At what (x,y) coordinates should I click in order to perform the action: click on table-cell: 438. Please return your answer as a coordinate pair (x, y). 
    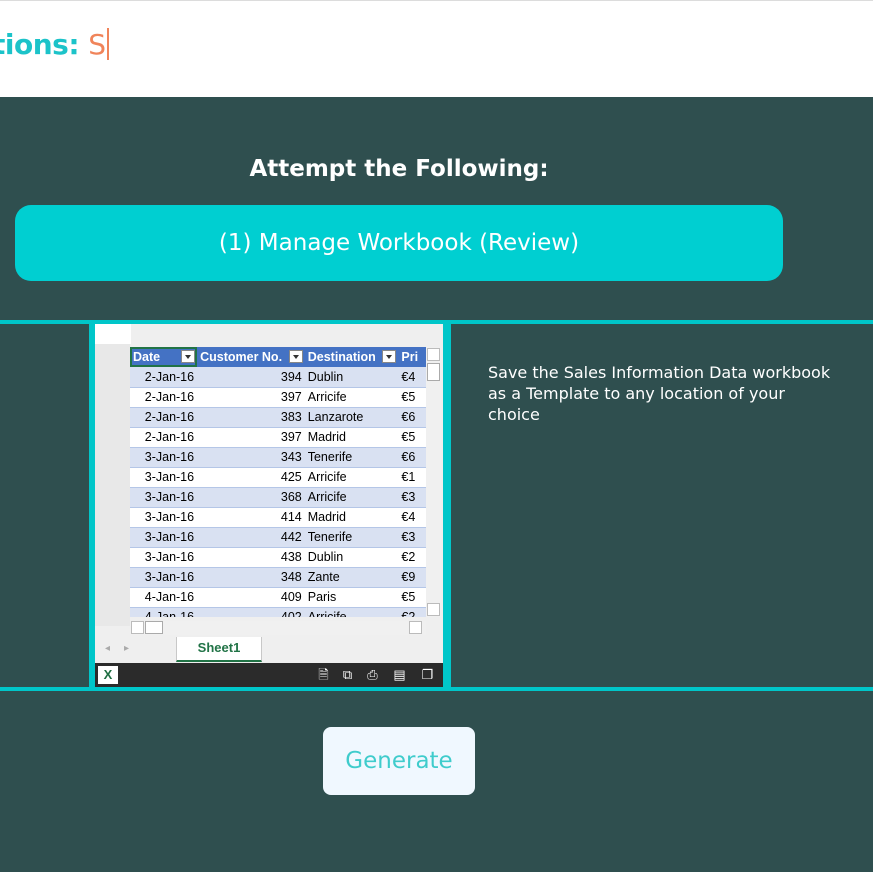
    Looking at the image, I should click on (251, 557).